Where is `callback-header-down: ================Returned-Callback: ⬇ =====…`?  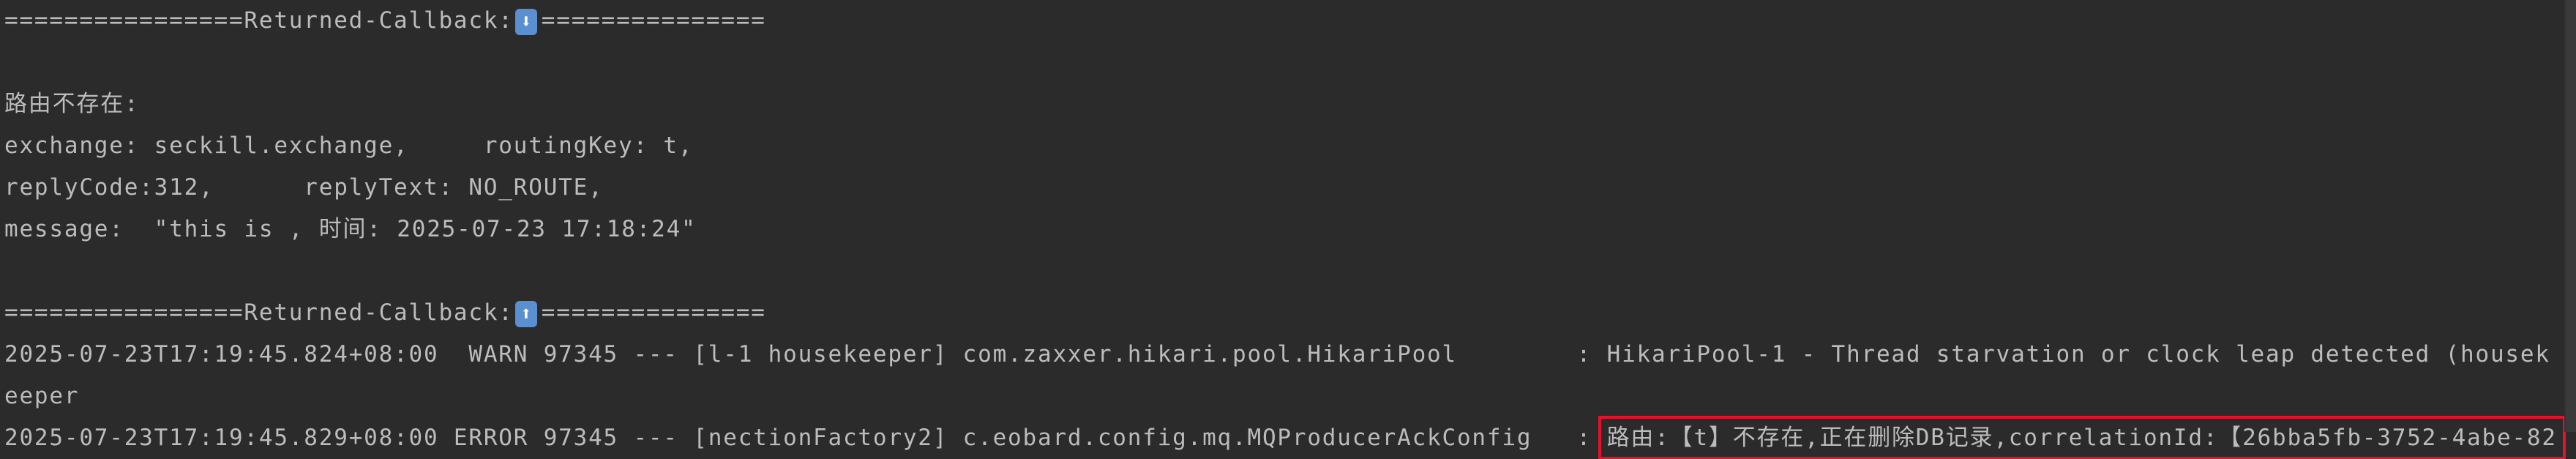 callback-header-down: ================Returned-Callback: ⬇ =====… is located at coordinates (1281, 21).